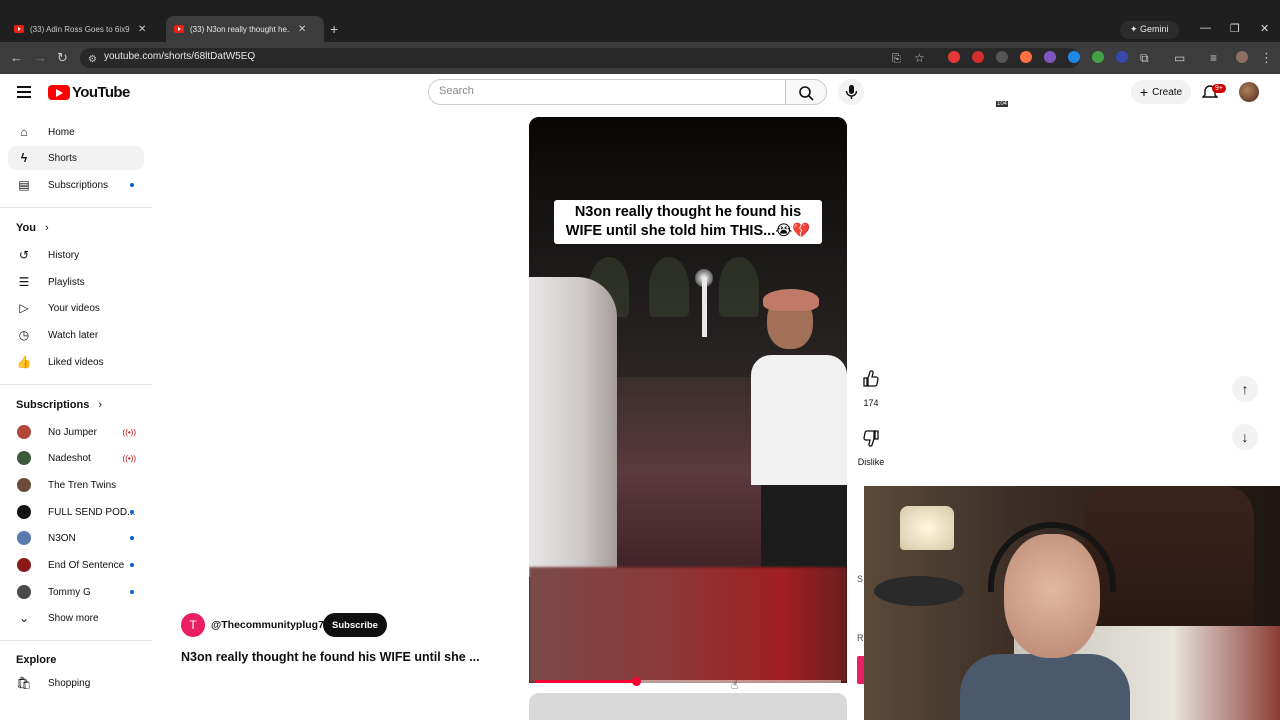 This screenshot has height=720, width=1280. Describe the element at coordinates (919, 58) in the screenshot. I see `bookmark-star-icon: ☆` at that location.